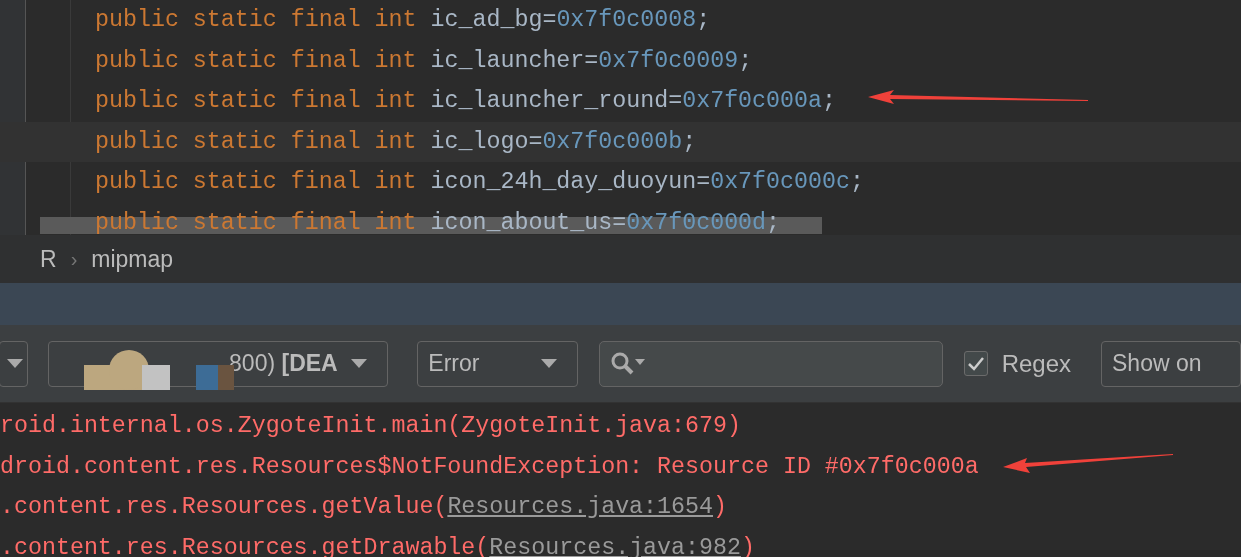  What do you see at coordinates (498, 363) in the screenshot?
I see `level-dropdown: Error` at bounding box center [498, 363].